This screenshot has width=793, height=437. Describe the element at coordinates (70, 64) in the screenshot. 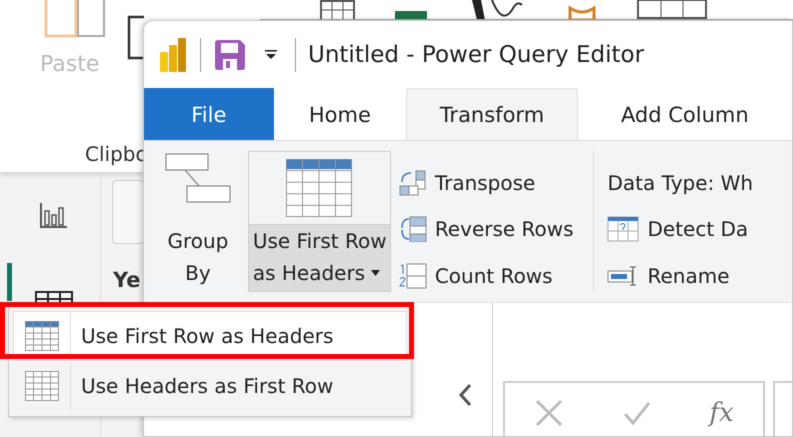

I see `paste-label: Paste` at that location.